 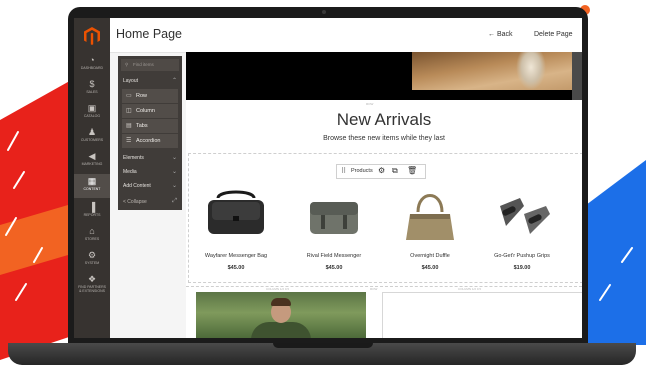 What do you see at coordinates (129, 126) in the screenshot?
I see `tabs-icon: ▤` at bounding box center [129, 126].